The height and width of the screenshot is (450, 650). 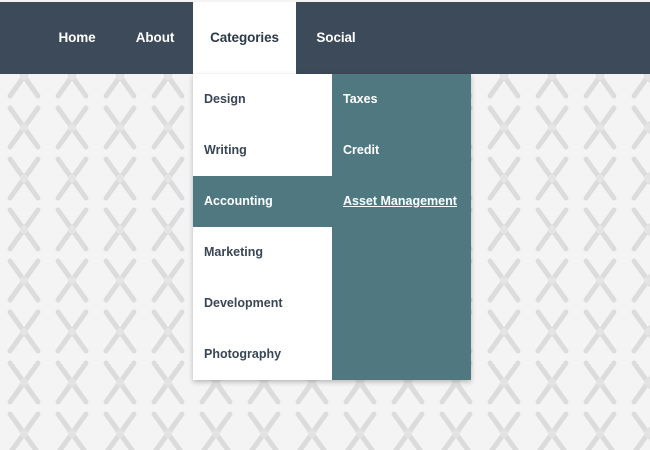 I want to click on nav-item-about: About, so click(x=155, y=38).